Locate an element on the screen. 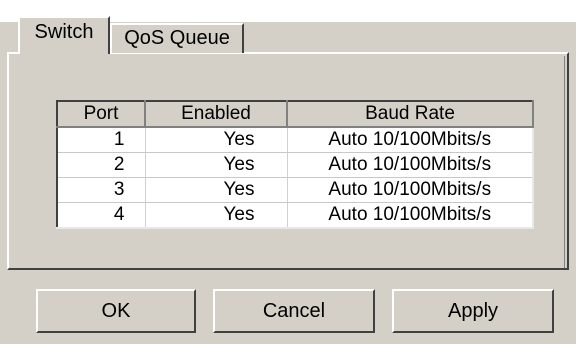  cell-port: 1 is located at coordinates (101, 140).